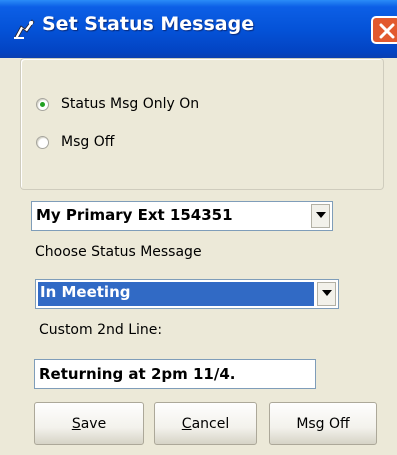  What do you see at coordinates (101, 330) in the screenshot?
I see `custom-second-line-label: Custom 2nd Line:` at bounding box center [101, 330].